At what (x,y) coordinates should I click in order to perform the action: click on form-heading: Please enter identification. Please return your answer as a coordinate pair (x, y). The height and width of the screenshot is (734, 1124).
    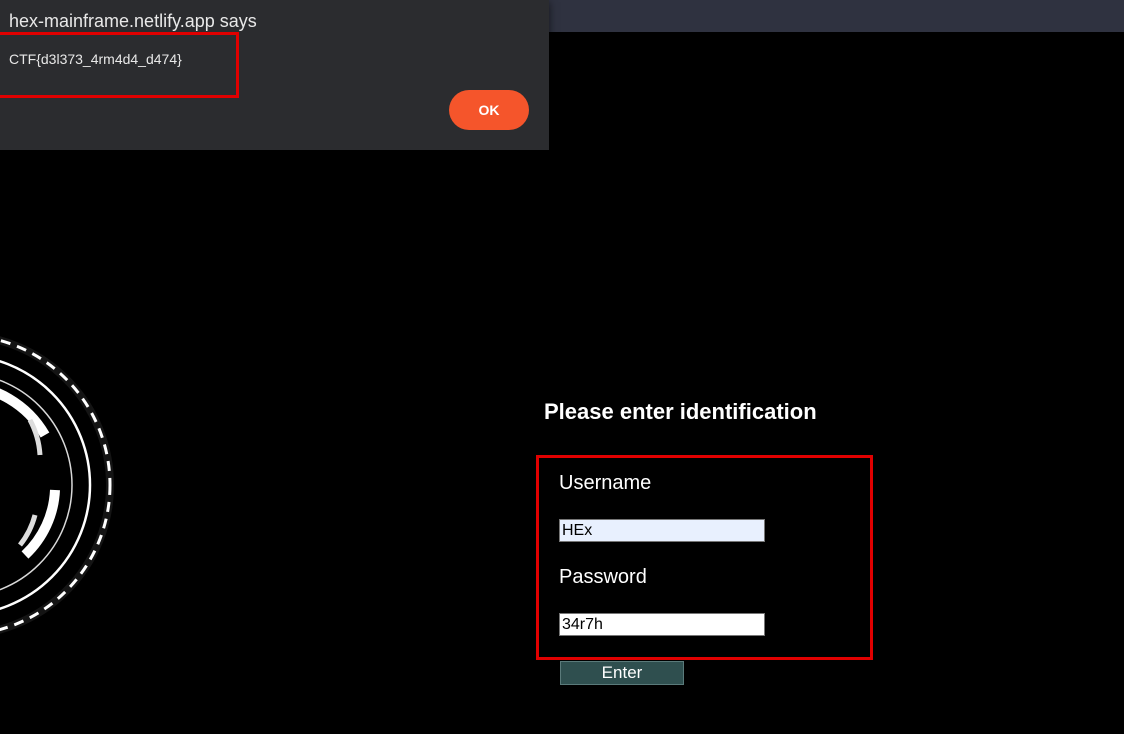
    Looking at the image, I should click on (680, 411).